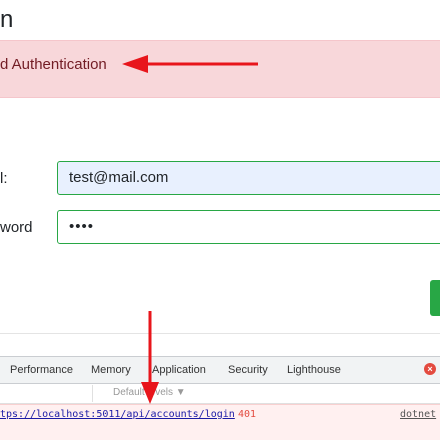 The image size is (440, 440). I want to click on error-circle-icon: ×, so click(430, 369).